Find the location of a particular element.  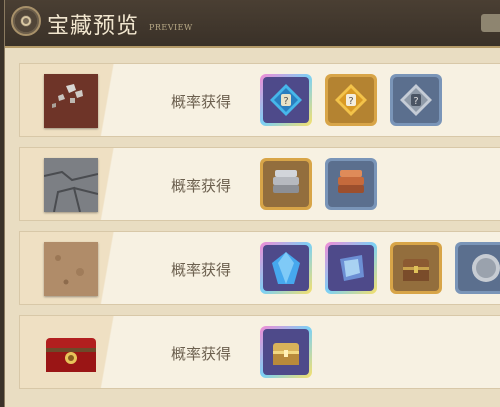

compass-emblem-icon is located at coordinates (26, 21).